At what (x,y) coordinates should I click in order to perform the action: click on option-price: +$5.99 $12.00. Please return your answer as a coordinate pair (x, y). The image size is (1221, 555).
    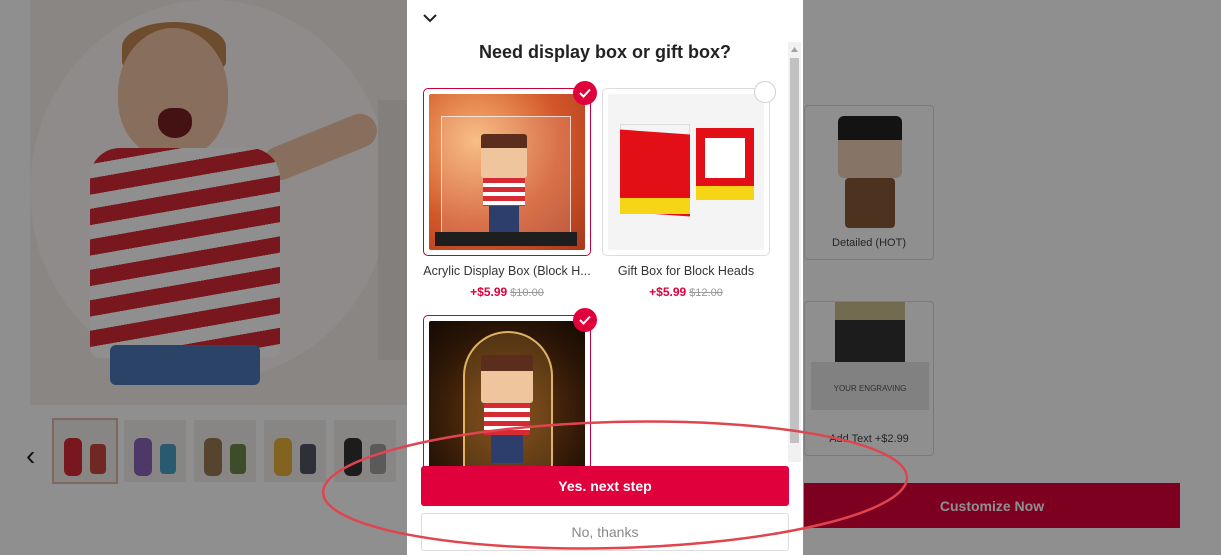
    Looking at the image, I should click on (686, 292).